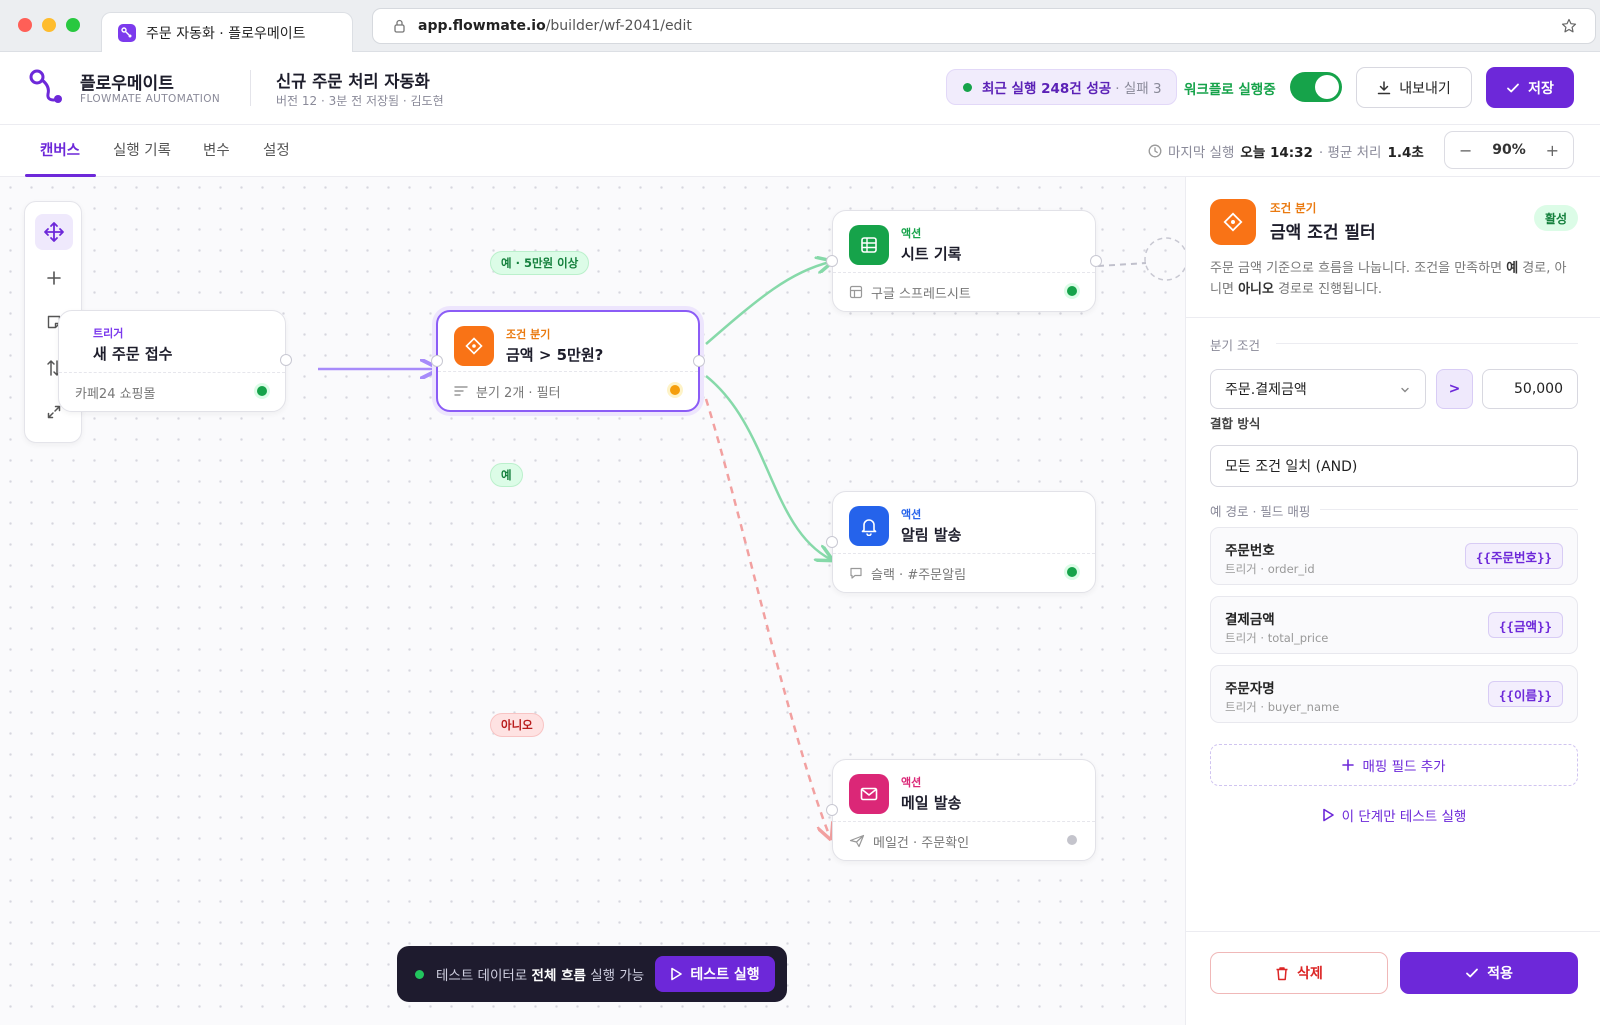  What do you see at coordinates (127, 32) in the screenshot?
I see `favicon-icon` at bounding box center [127, 32].